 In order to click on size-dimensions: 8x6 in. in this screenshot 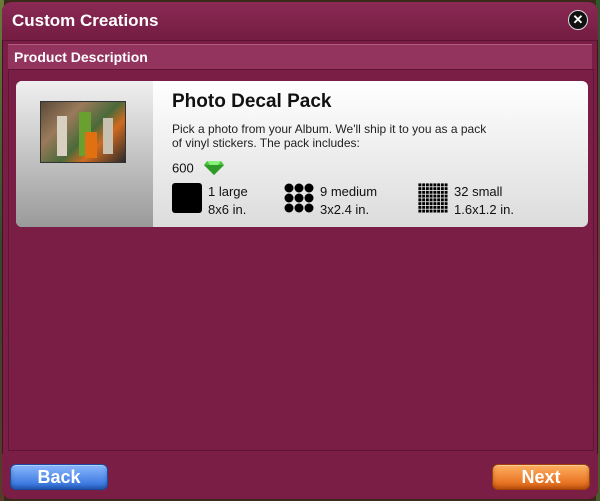, I will do `click(227, 209)`.